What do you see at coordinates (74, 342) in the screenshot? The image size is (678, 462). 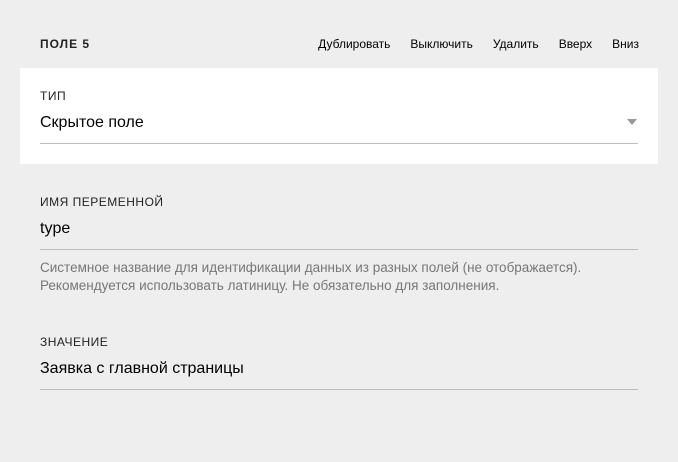 I see `value-label: ЗНАЧЕНИЕ` at bounding box center [74, 342].